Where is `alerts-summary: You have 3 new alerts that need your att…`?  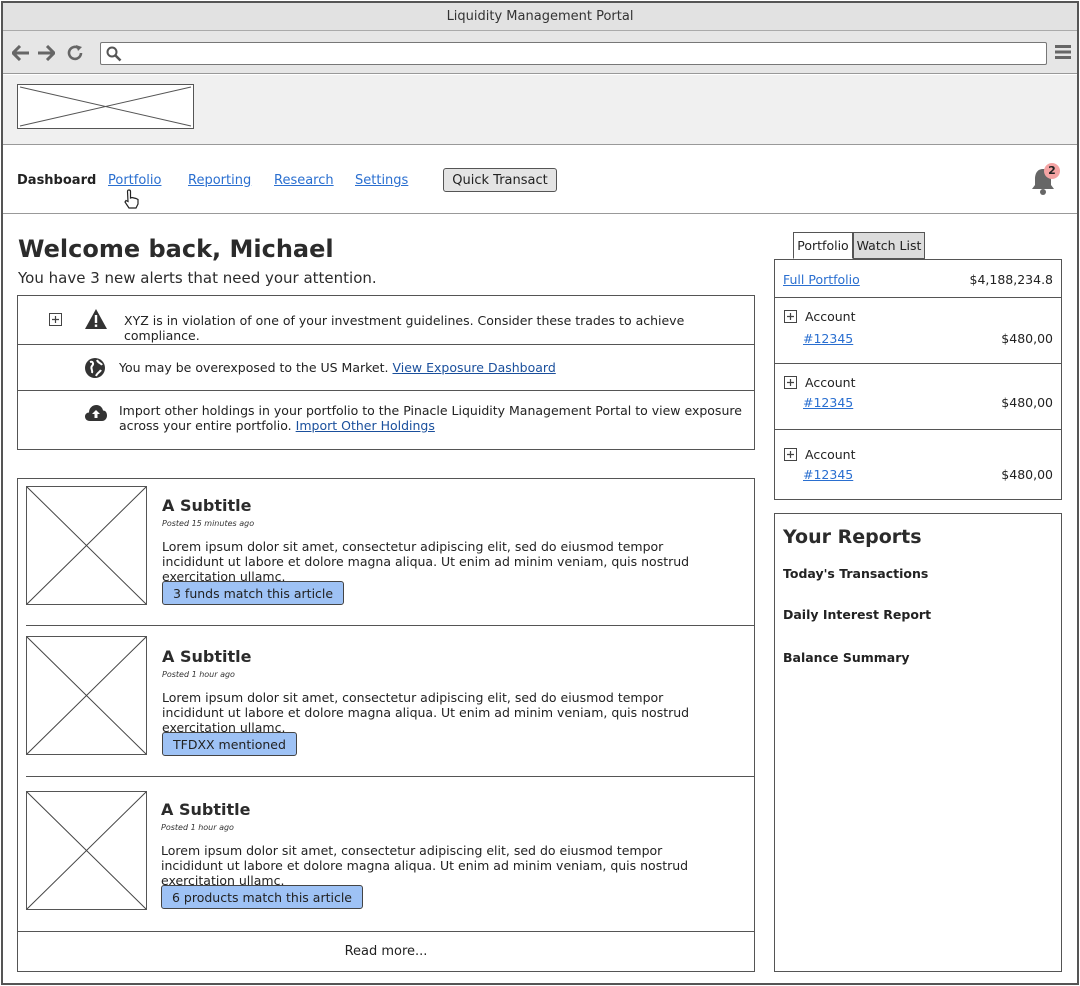 alerts-summary: You have 3 new alerts that need your att… is located at coordinates (197, 278).